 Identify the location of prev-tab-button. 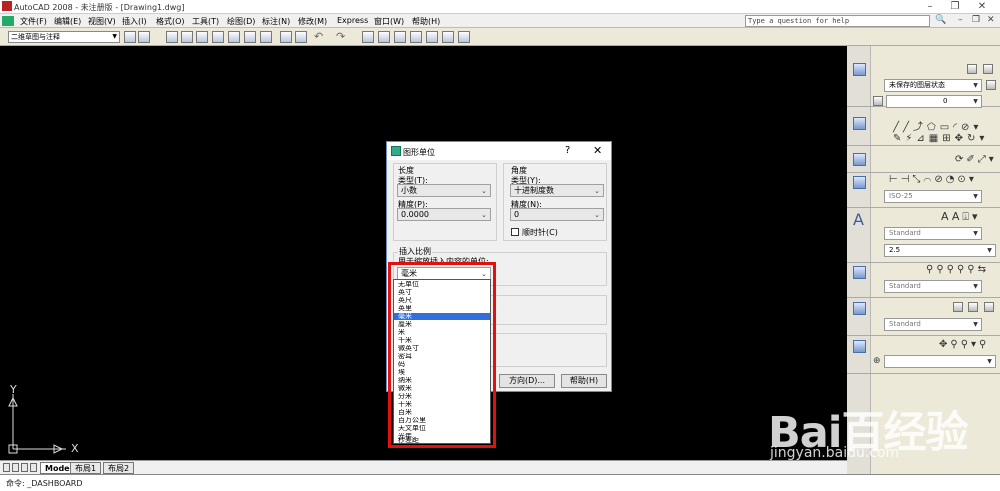
(15, 467).